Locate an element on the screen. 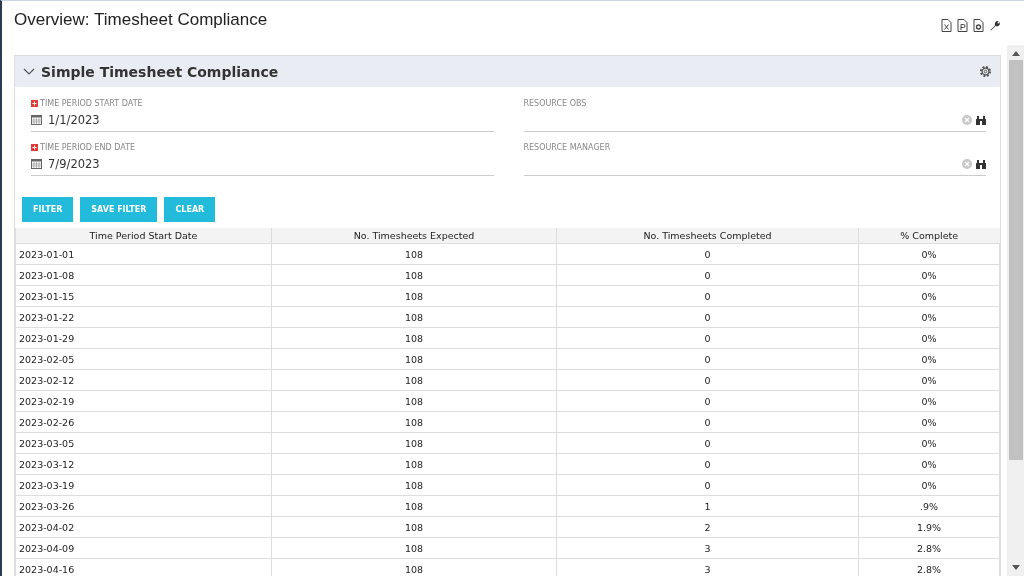 Image resolution: width=1024 pixels, height=576 pixels. table-cell: 2023-04-09 is located at coordinates (143, 548).